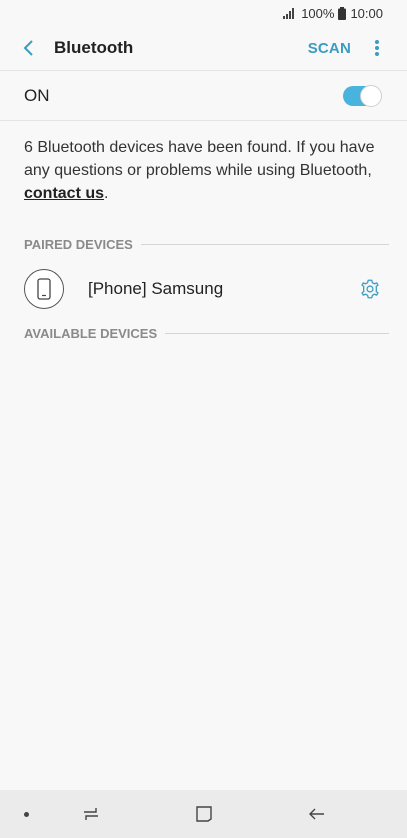  What do you see at coordinates (64, 193) in the screenshot?
I see `contact-us-link: contact us` at bounding box center [64, 193].